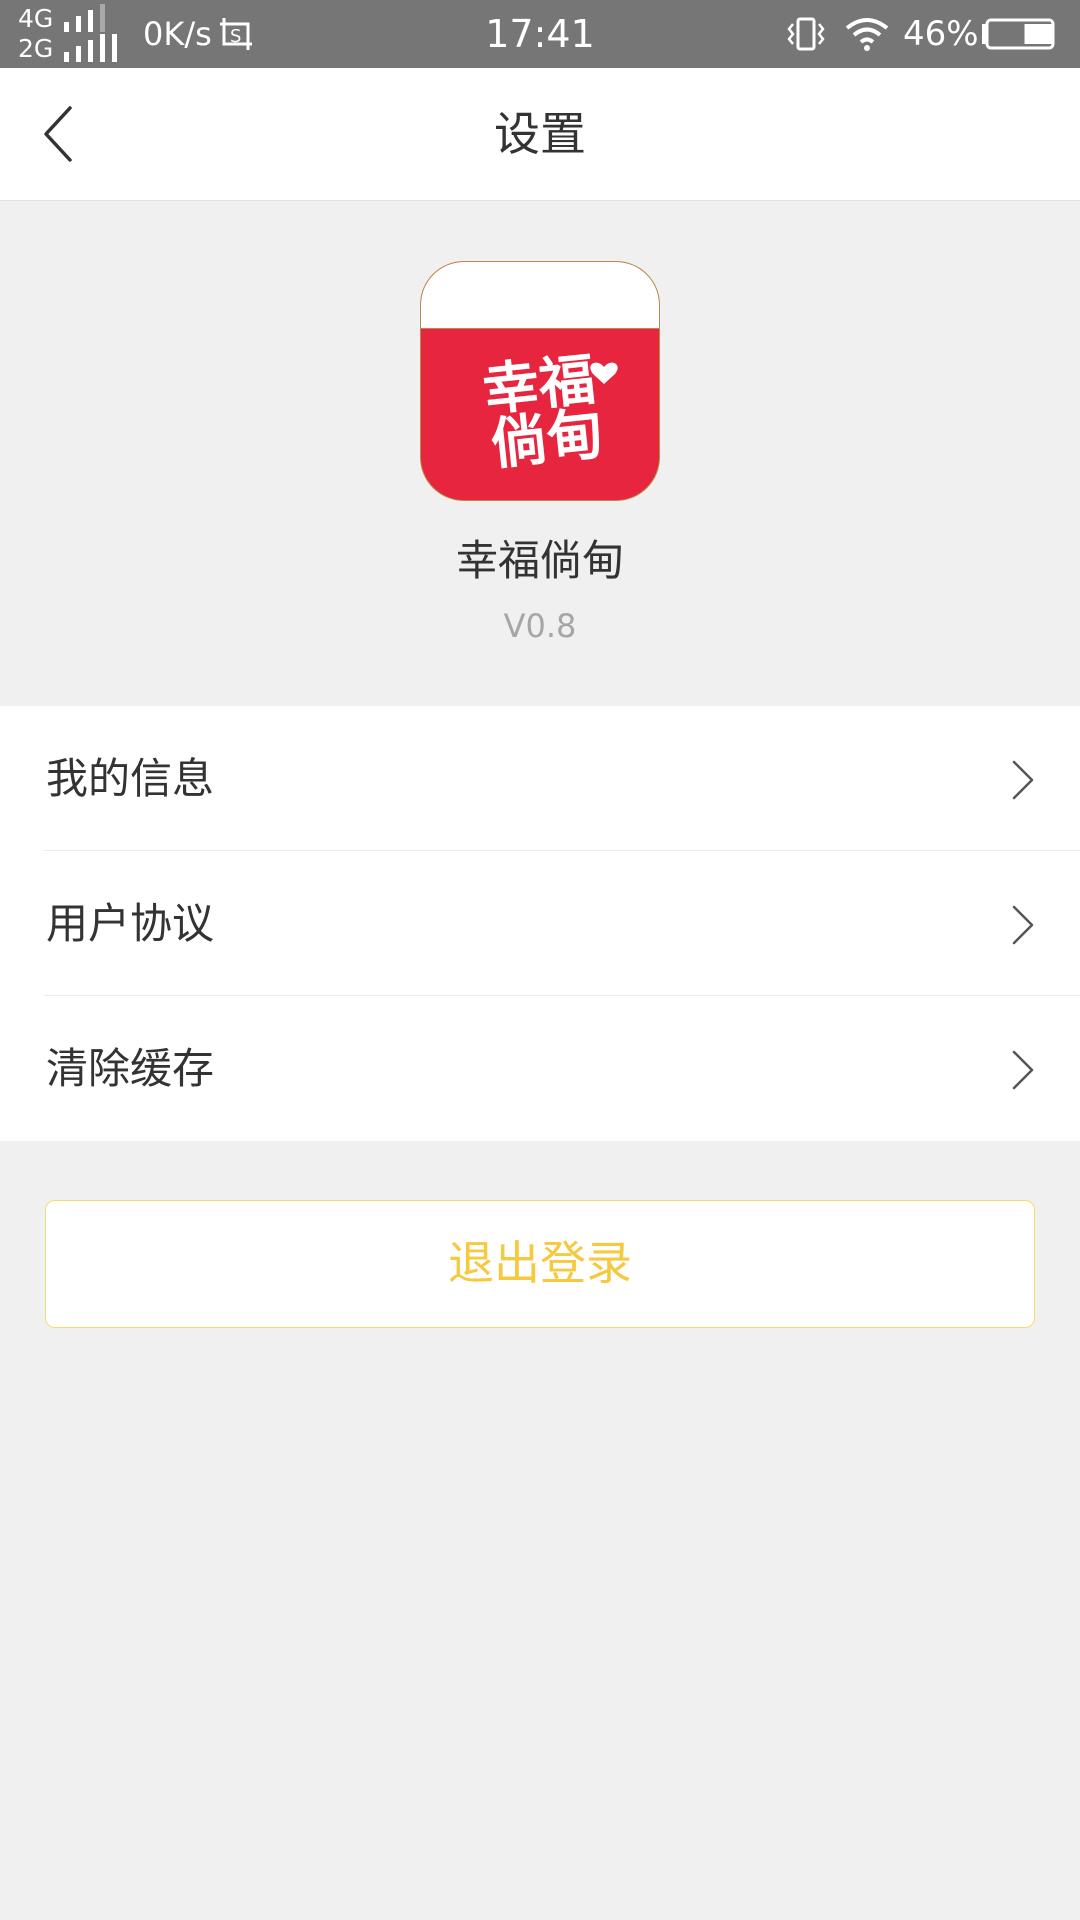  I want to click on app-name: 幸福倘甸, so click(539, 560).